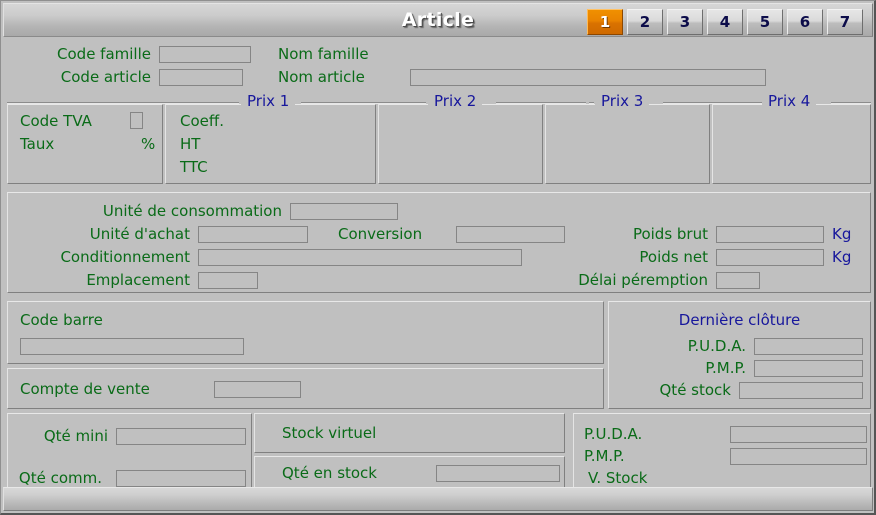 The height and width of the screenshot is (515, 876). Describe the element at coordinates (770, 257) in the screenshot. I see `poids-net-input` at that location.